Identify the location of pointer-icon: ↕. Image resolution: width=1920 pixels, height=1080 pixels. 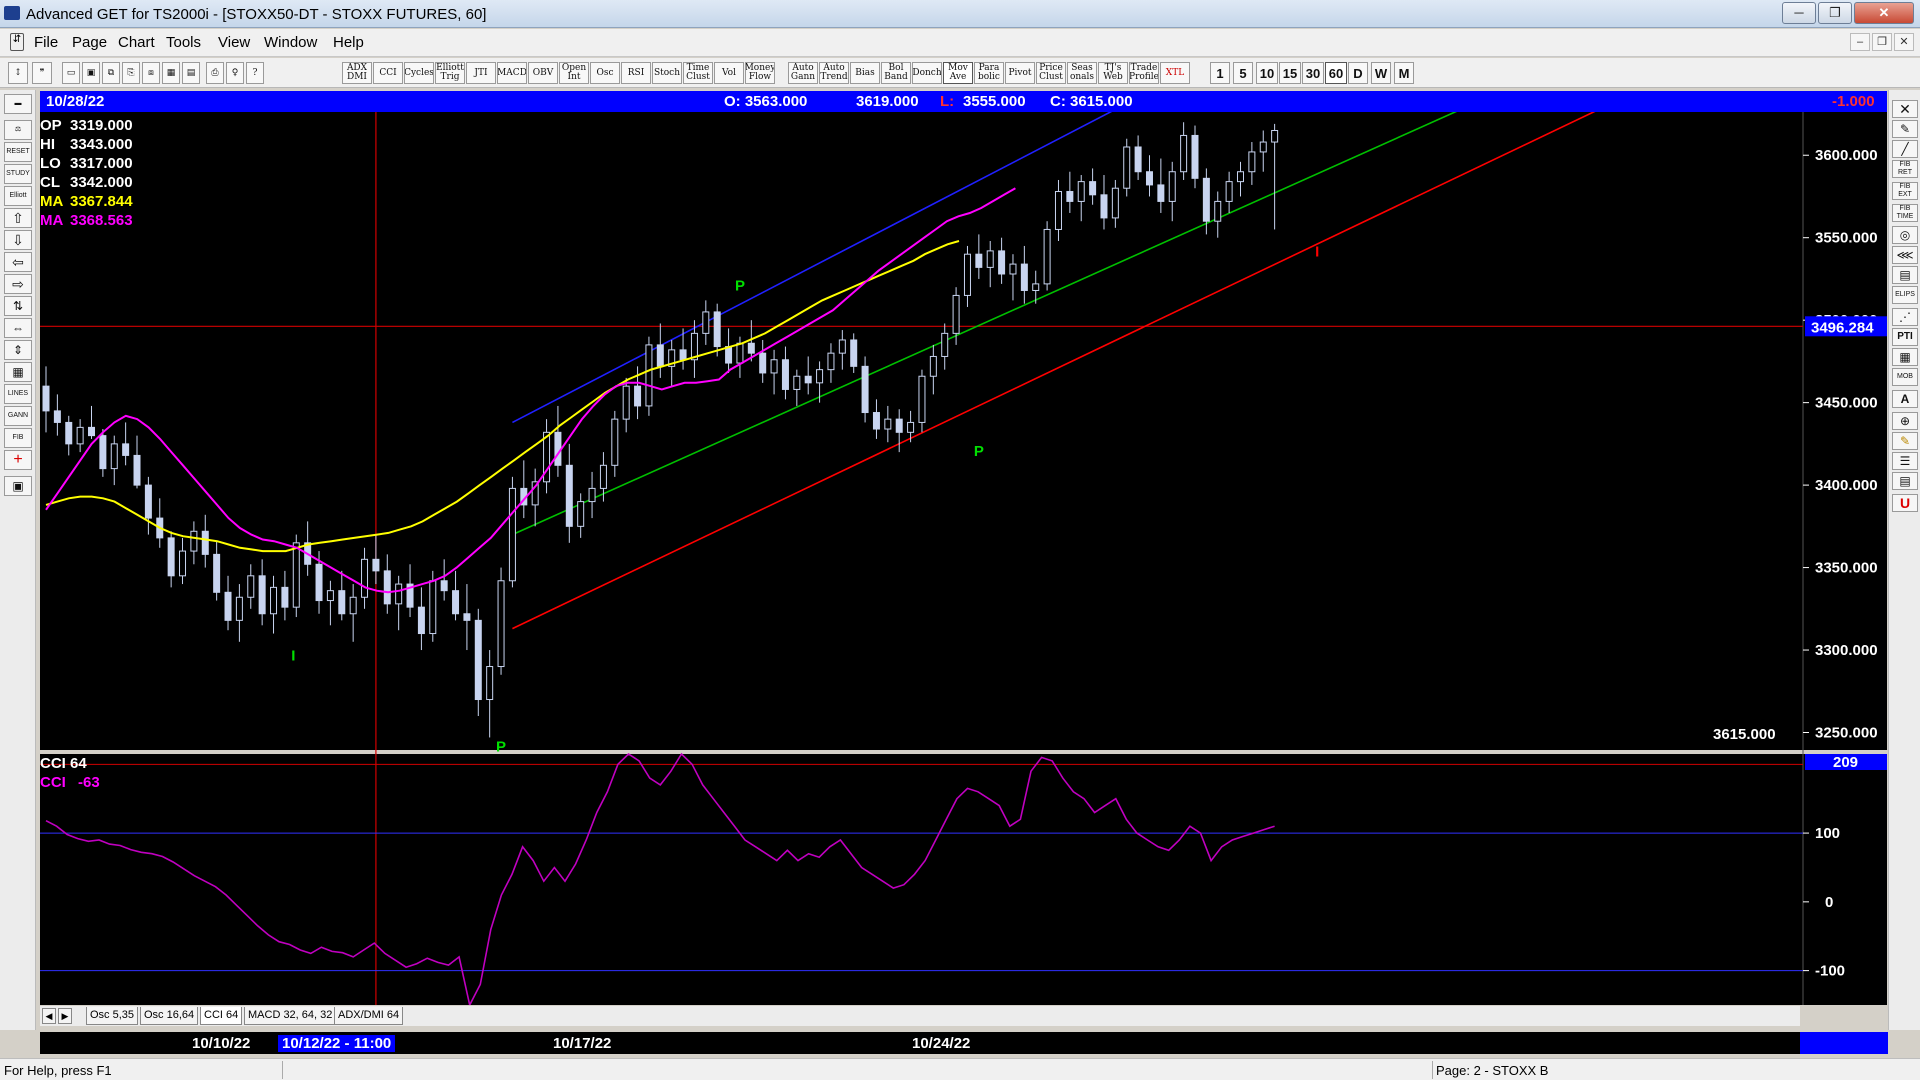
(18, 73).